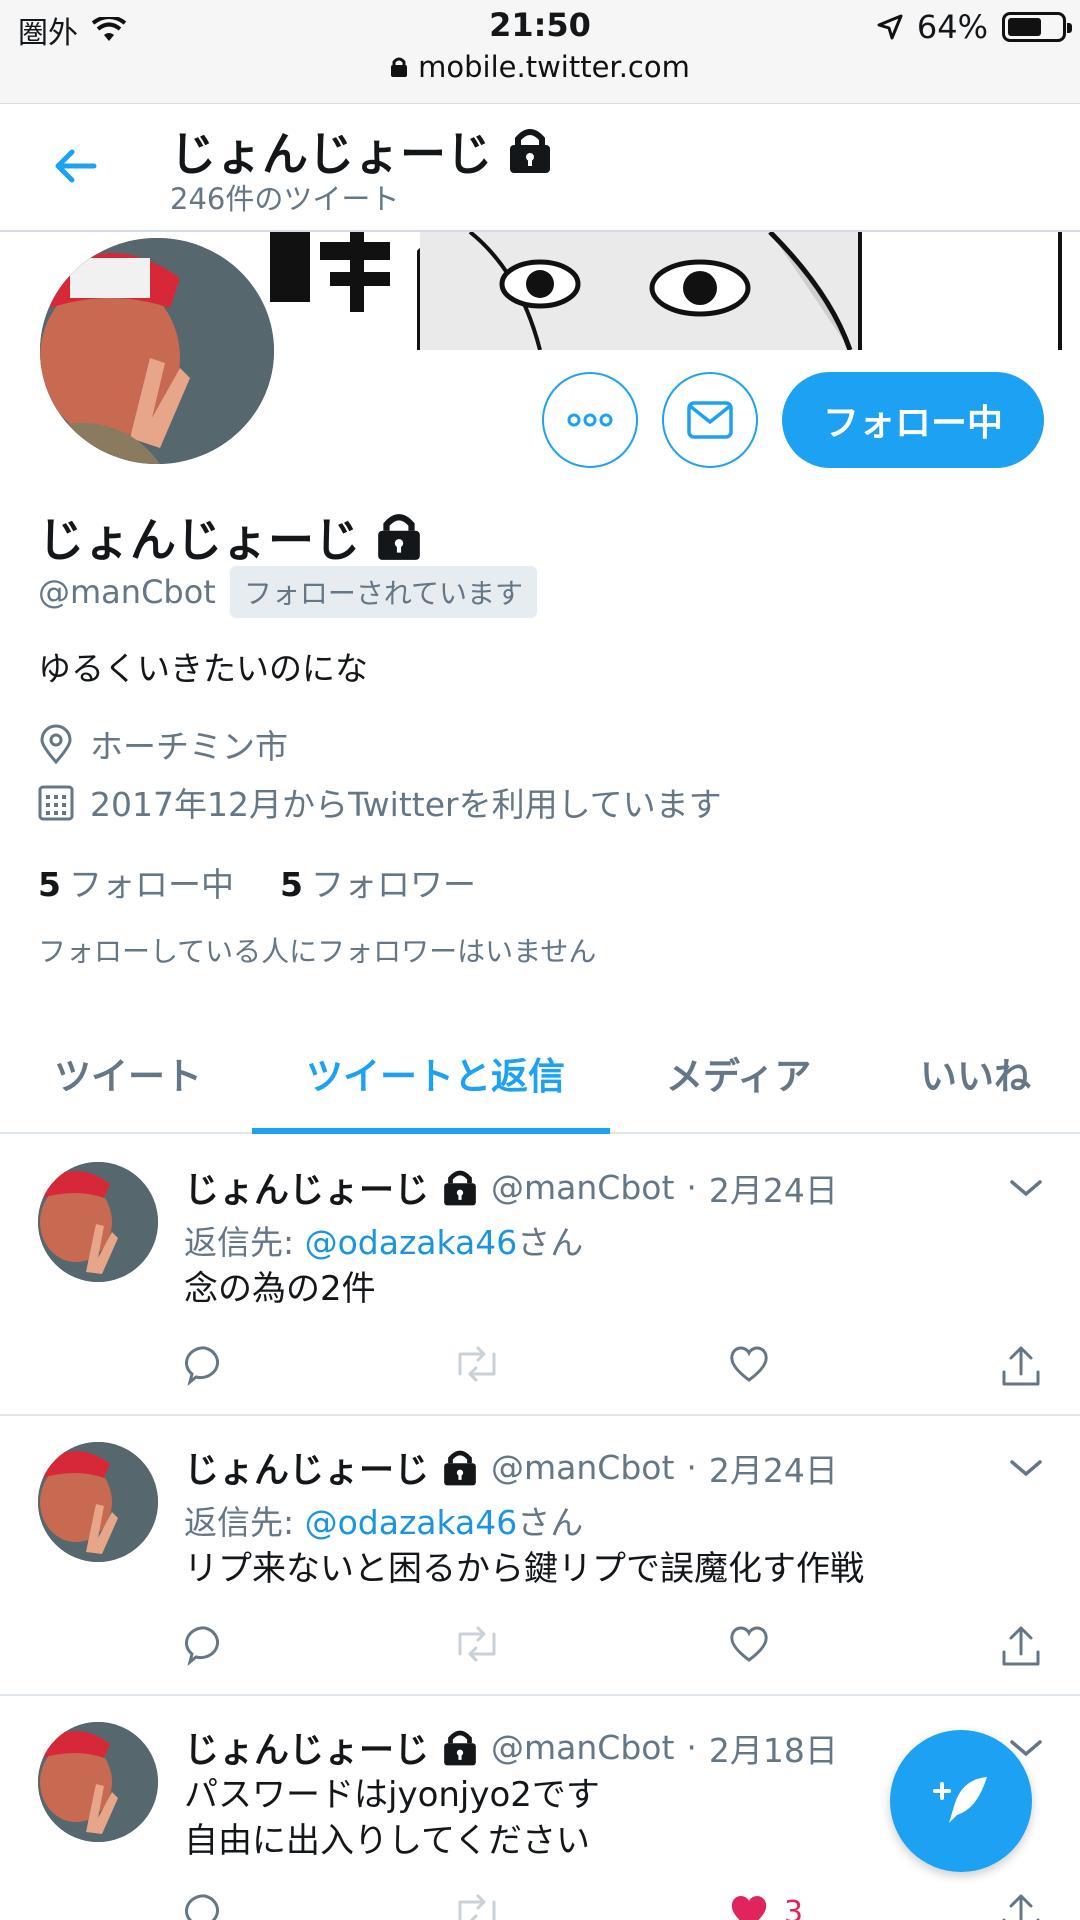  I want to click on profile-display-name: じょんじょーじ, so click(199, 540).